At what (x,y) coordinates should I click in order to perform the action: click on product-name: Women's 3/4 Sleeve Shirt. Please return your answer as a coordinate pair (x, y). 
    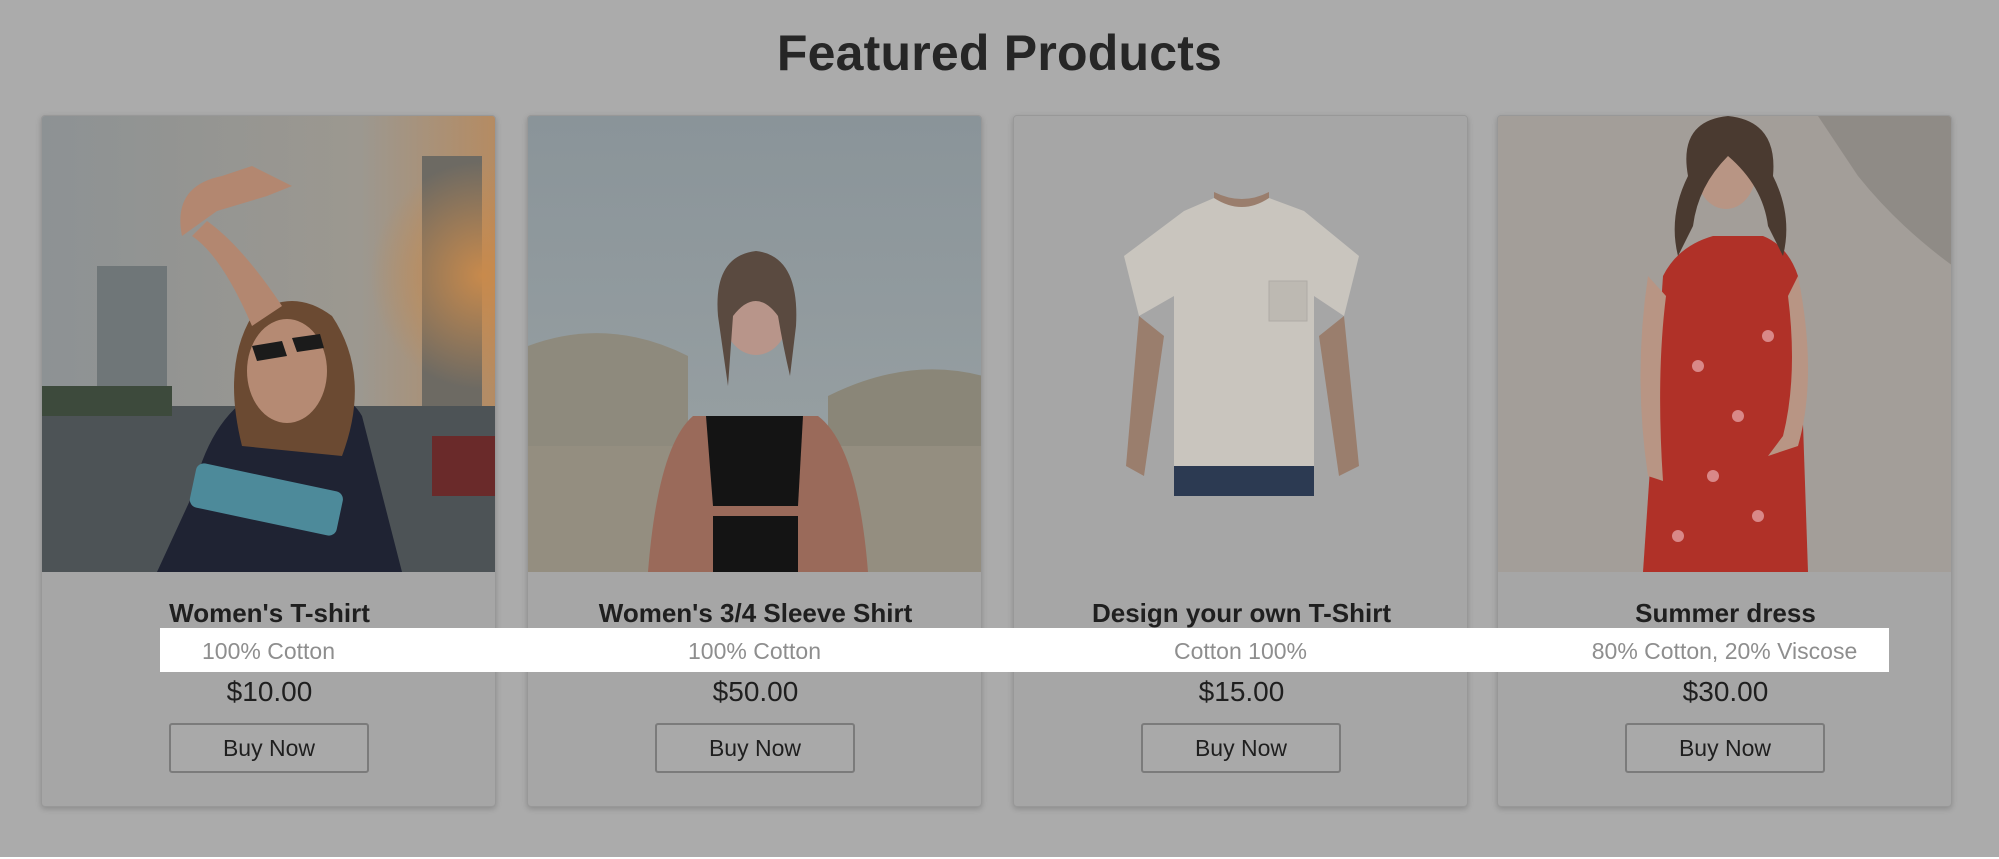
    Looking at the image, I should click on (755, 613).